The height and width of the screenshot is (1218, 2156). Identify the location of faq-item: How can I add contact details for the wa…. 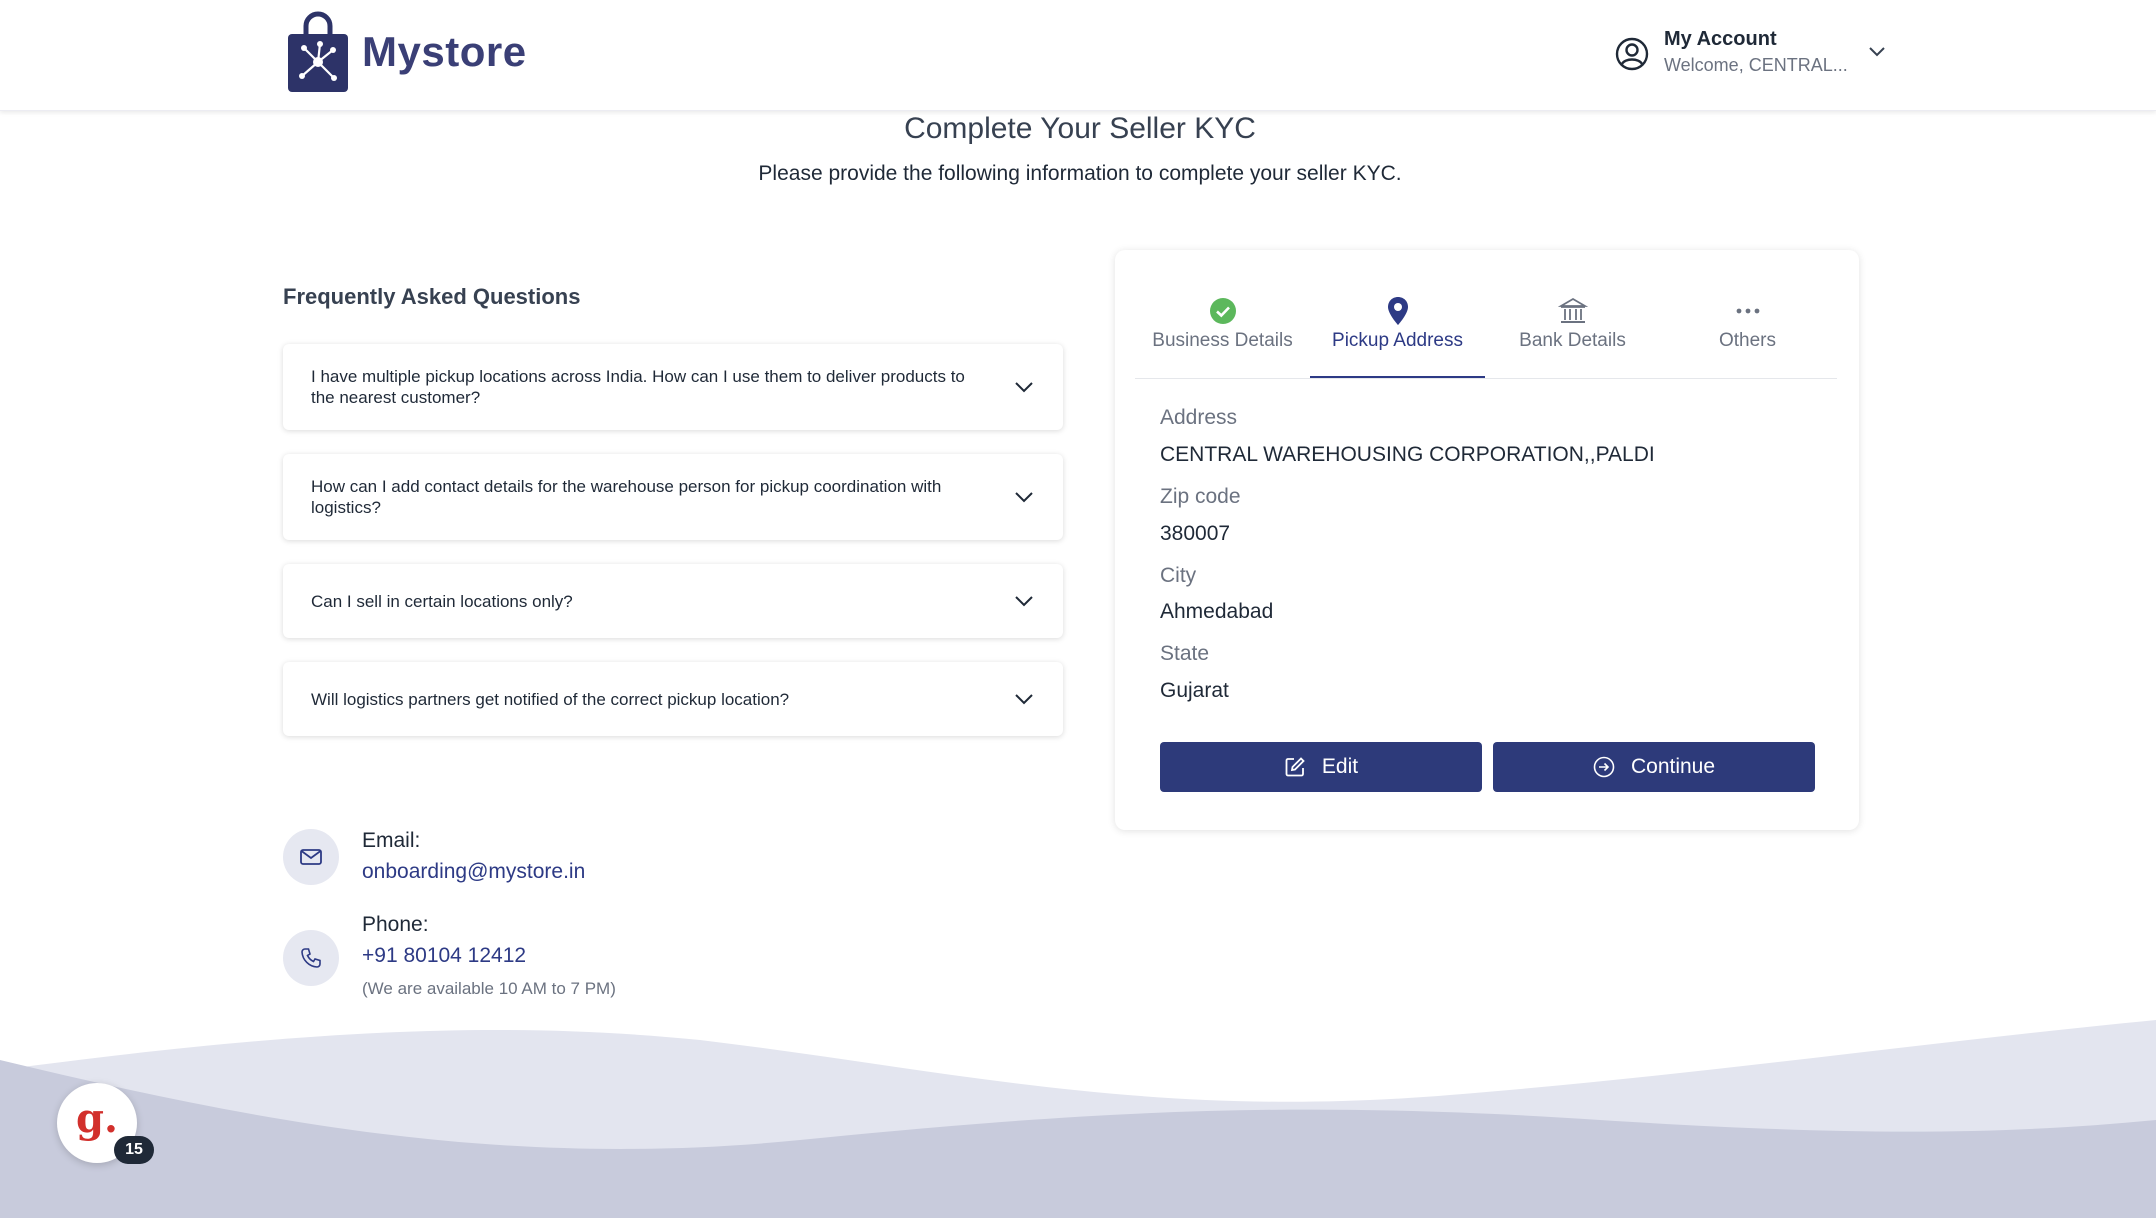
(673, 497).